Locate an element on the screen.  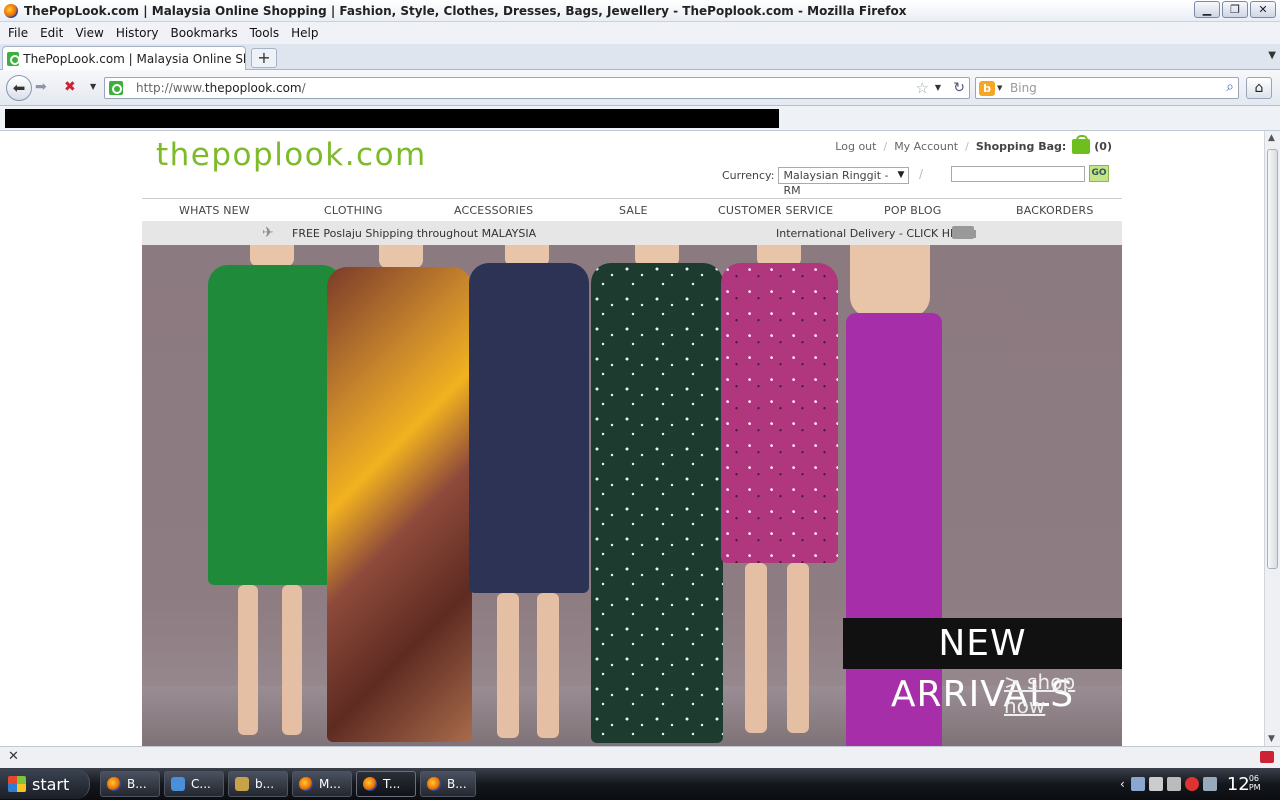
menu-tools: Tools is located at coordinates (265, 33).